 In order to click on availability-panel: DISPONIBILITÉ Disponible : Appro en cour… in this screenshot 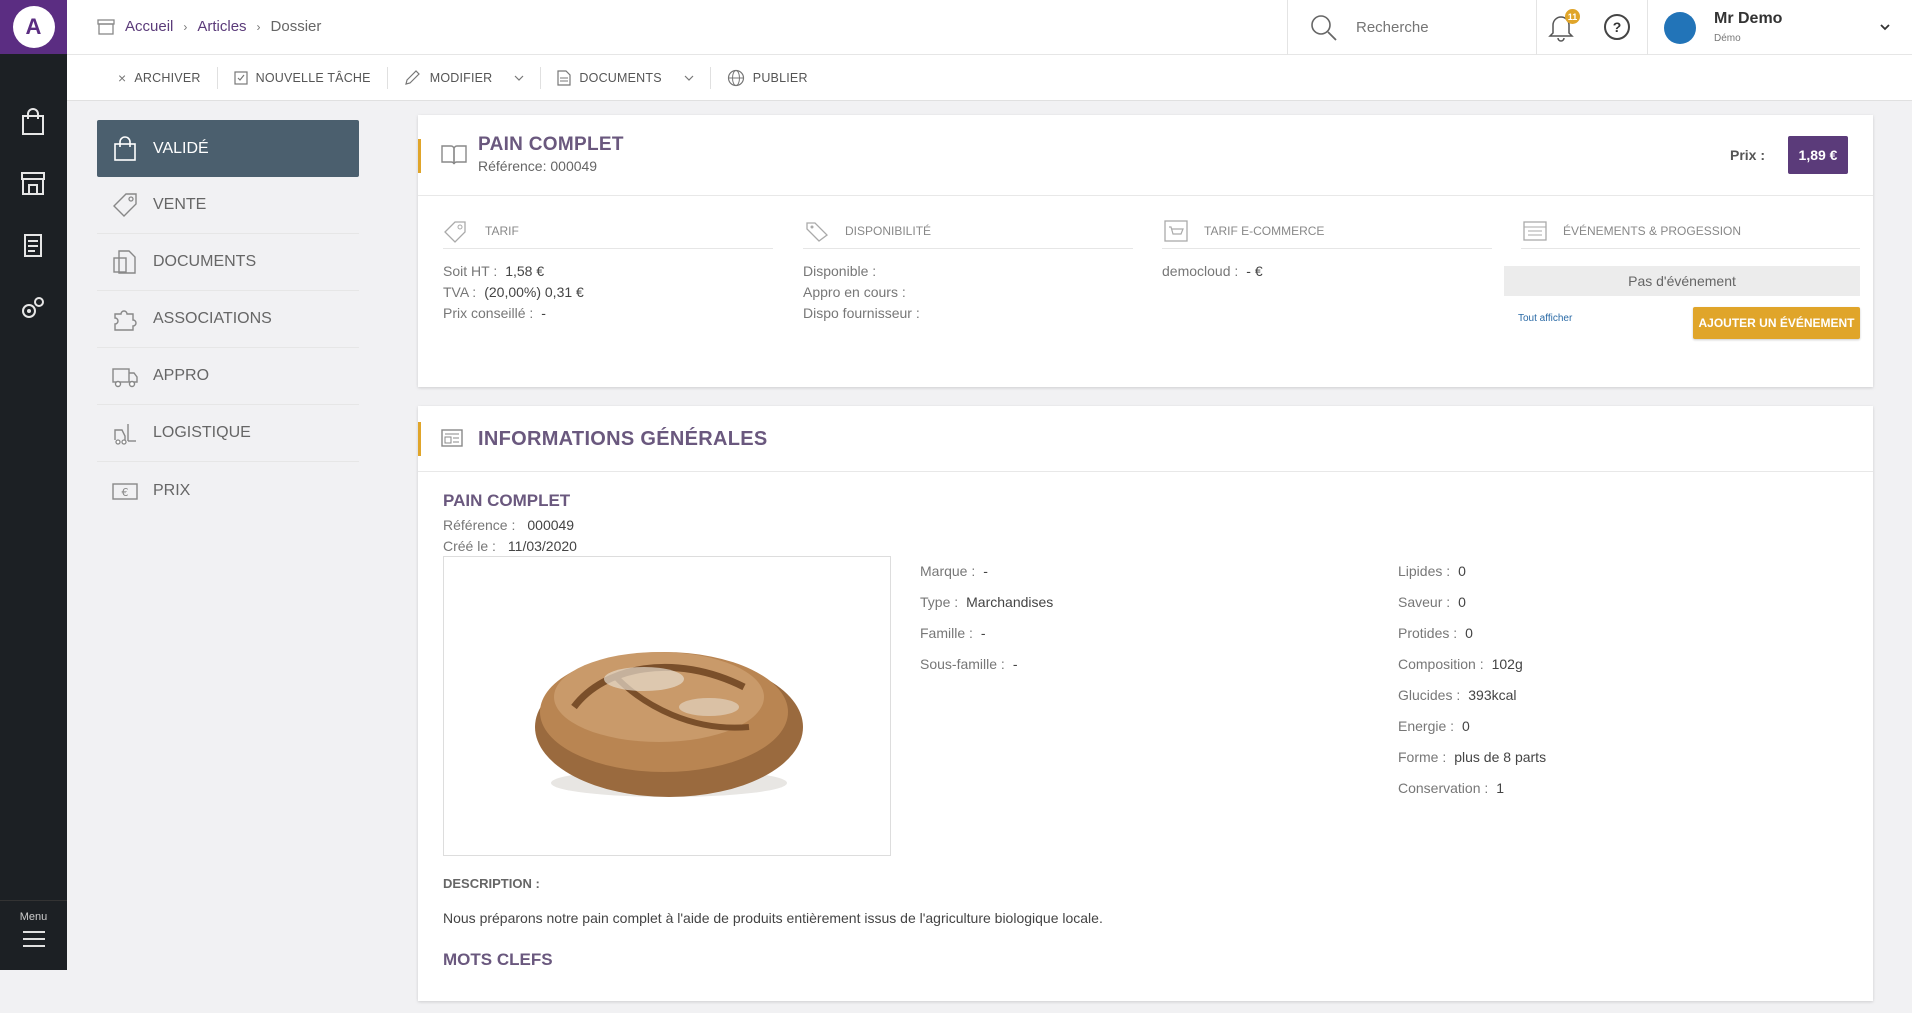, I will do `click(968, 268)`.